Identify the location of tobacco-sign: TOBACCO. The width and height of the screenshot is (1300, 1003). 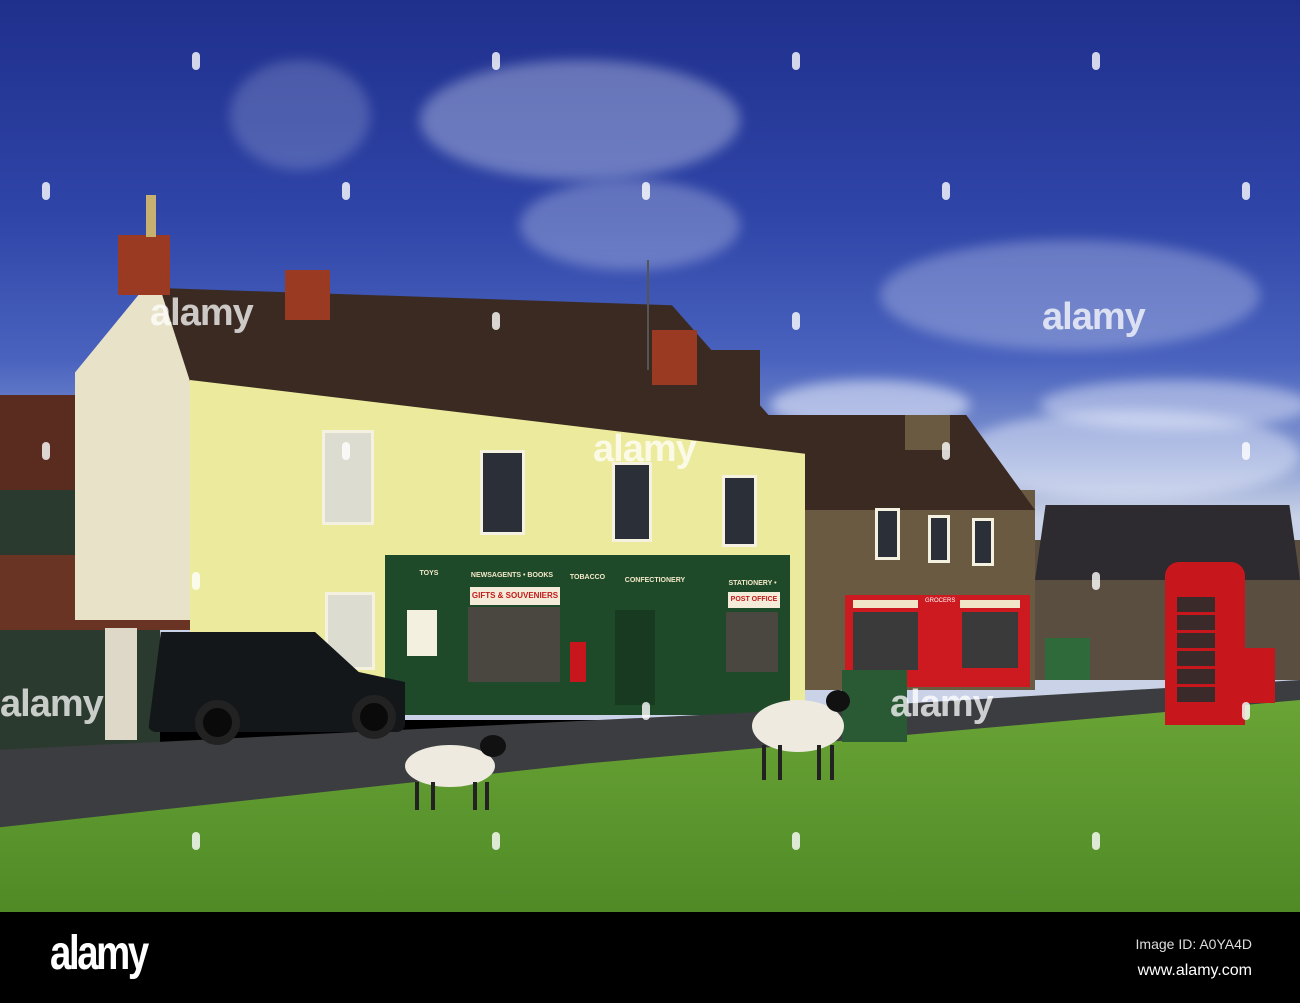
(587, 578).